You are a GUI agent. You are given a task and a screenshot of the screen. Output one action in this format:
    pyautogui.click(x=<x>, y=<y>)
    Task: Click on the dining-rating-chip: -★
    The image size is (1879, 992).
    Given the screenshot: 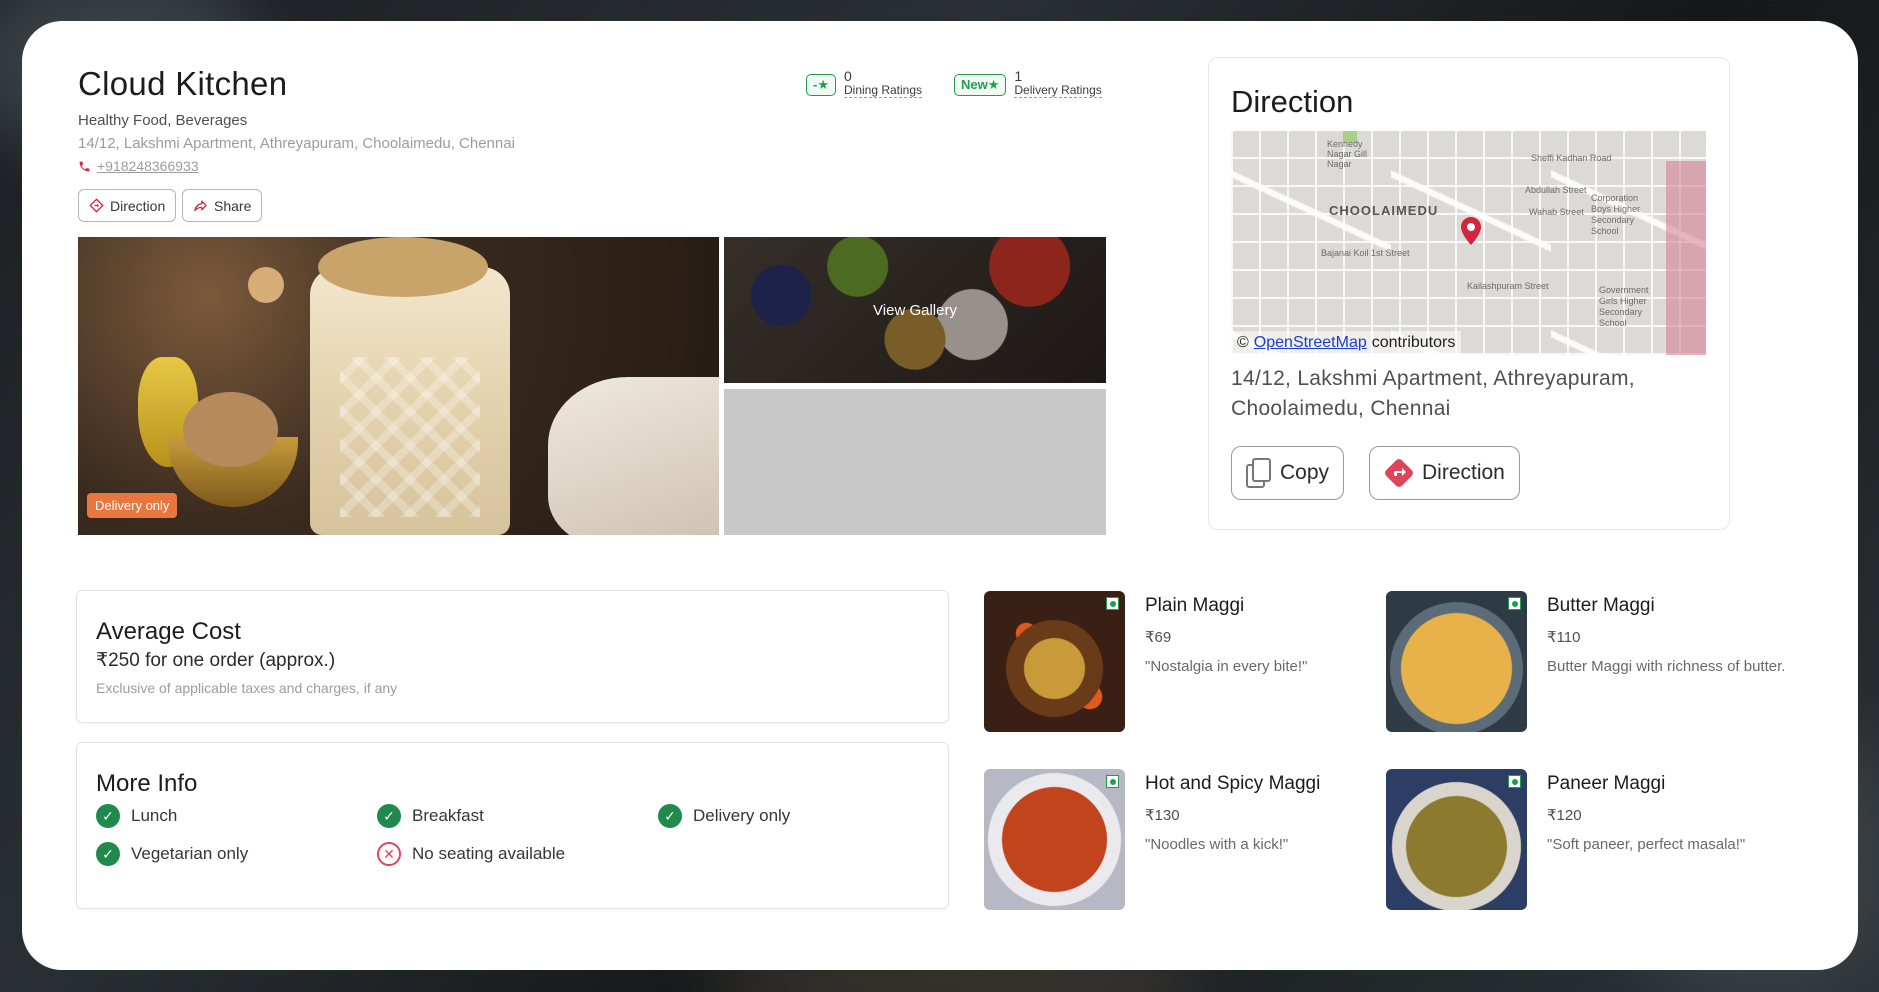 What is the action you would take?
    pyautogui.click(x=821, y=85)
    